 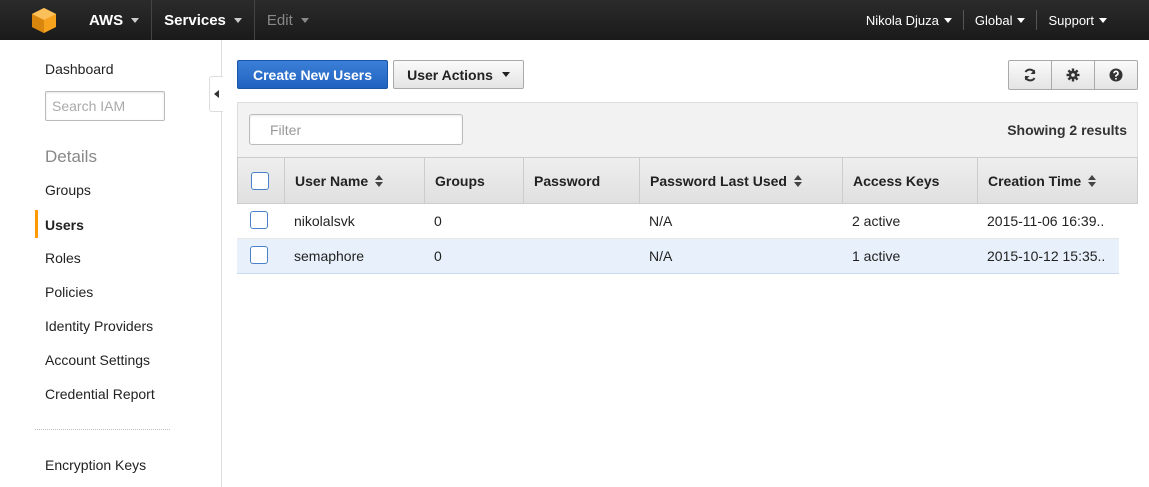 I want to click on creation-time-cell: 2015-10-12 15:35.., so click(x=1046, y=256).